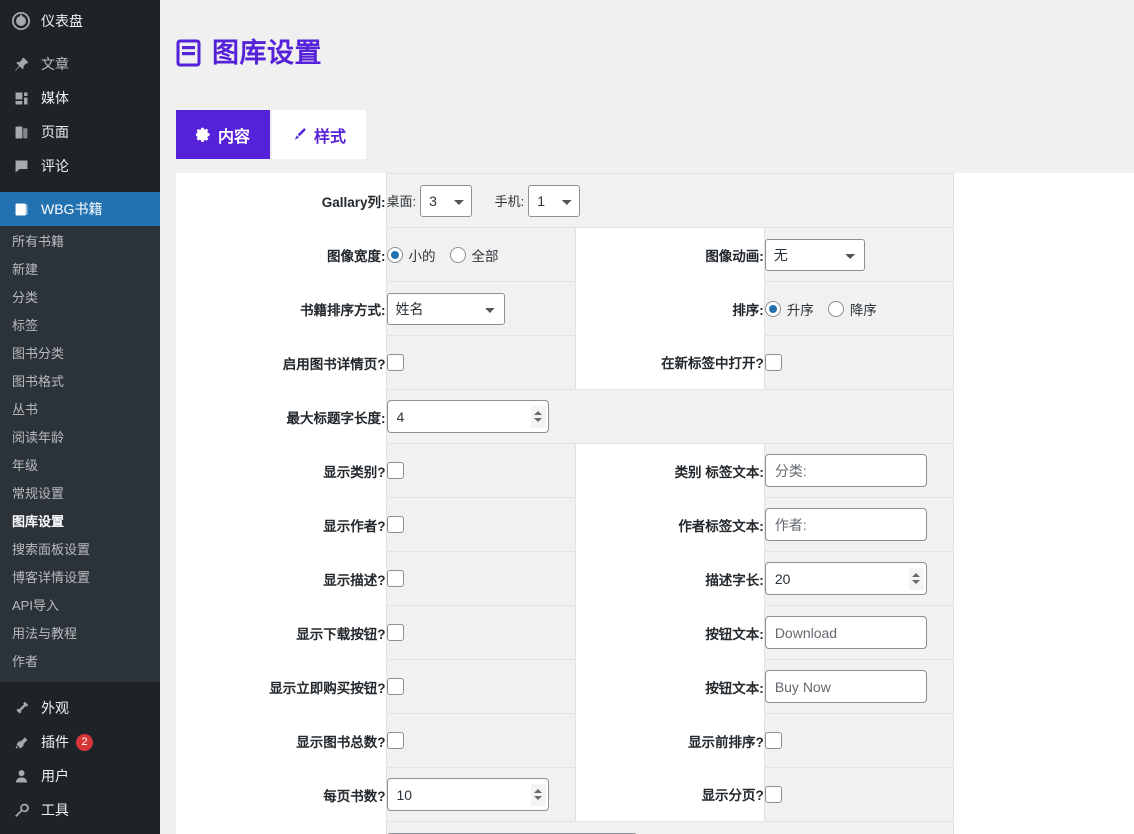 This screenshot has width=1134, height=834. I want to click on tab-style: 样式, so click(319, 135).